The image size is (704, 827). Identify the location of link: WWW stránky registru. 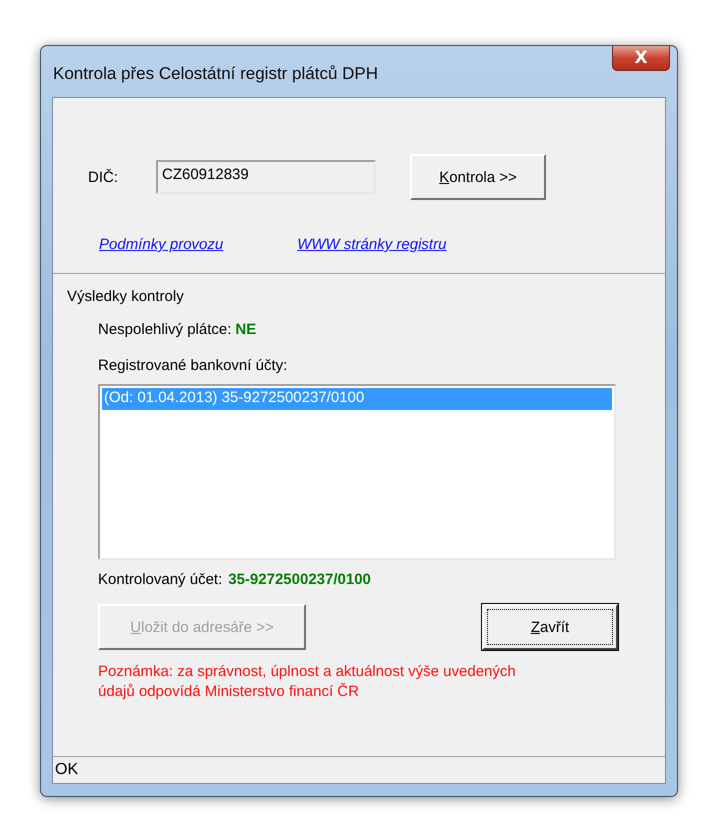
(371, 244).